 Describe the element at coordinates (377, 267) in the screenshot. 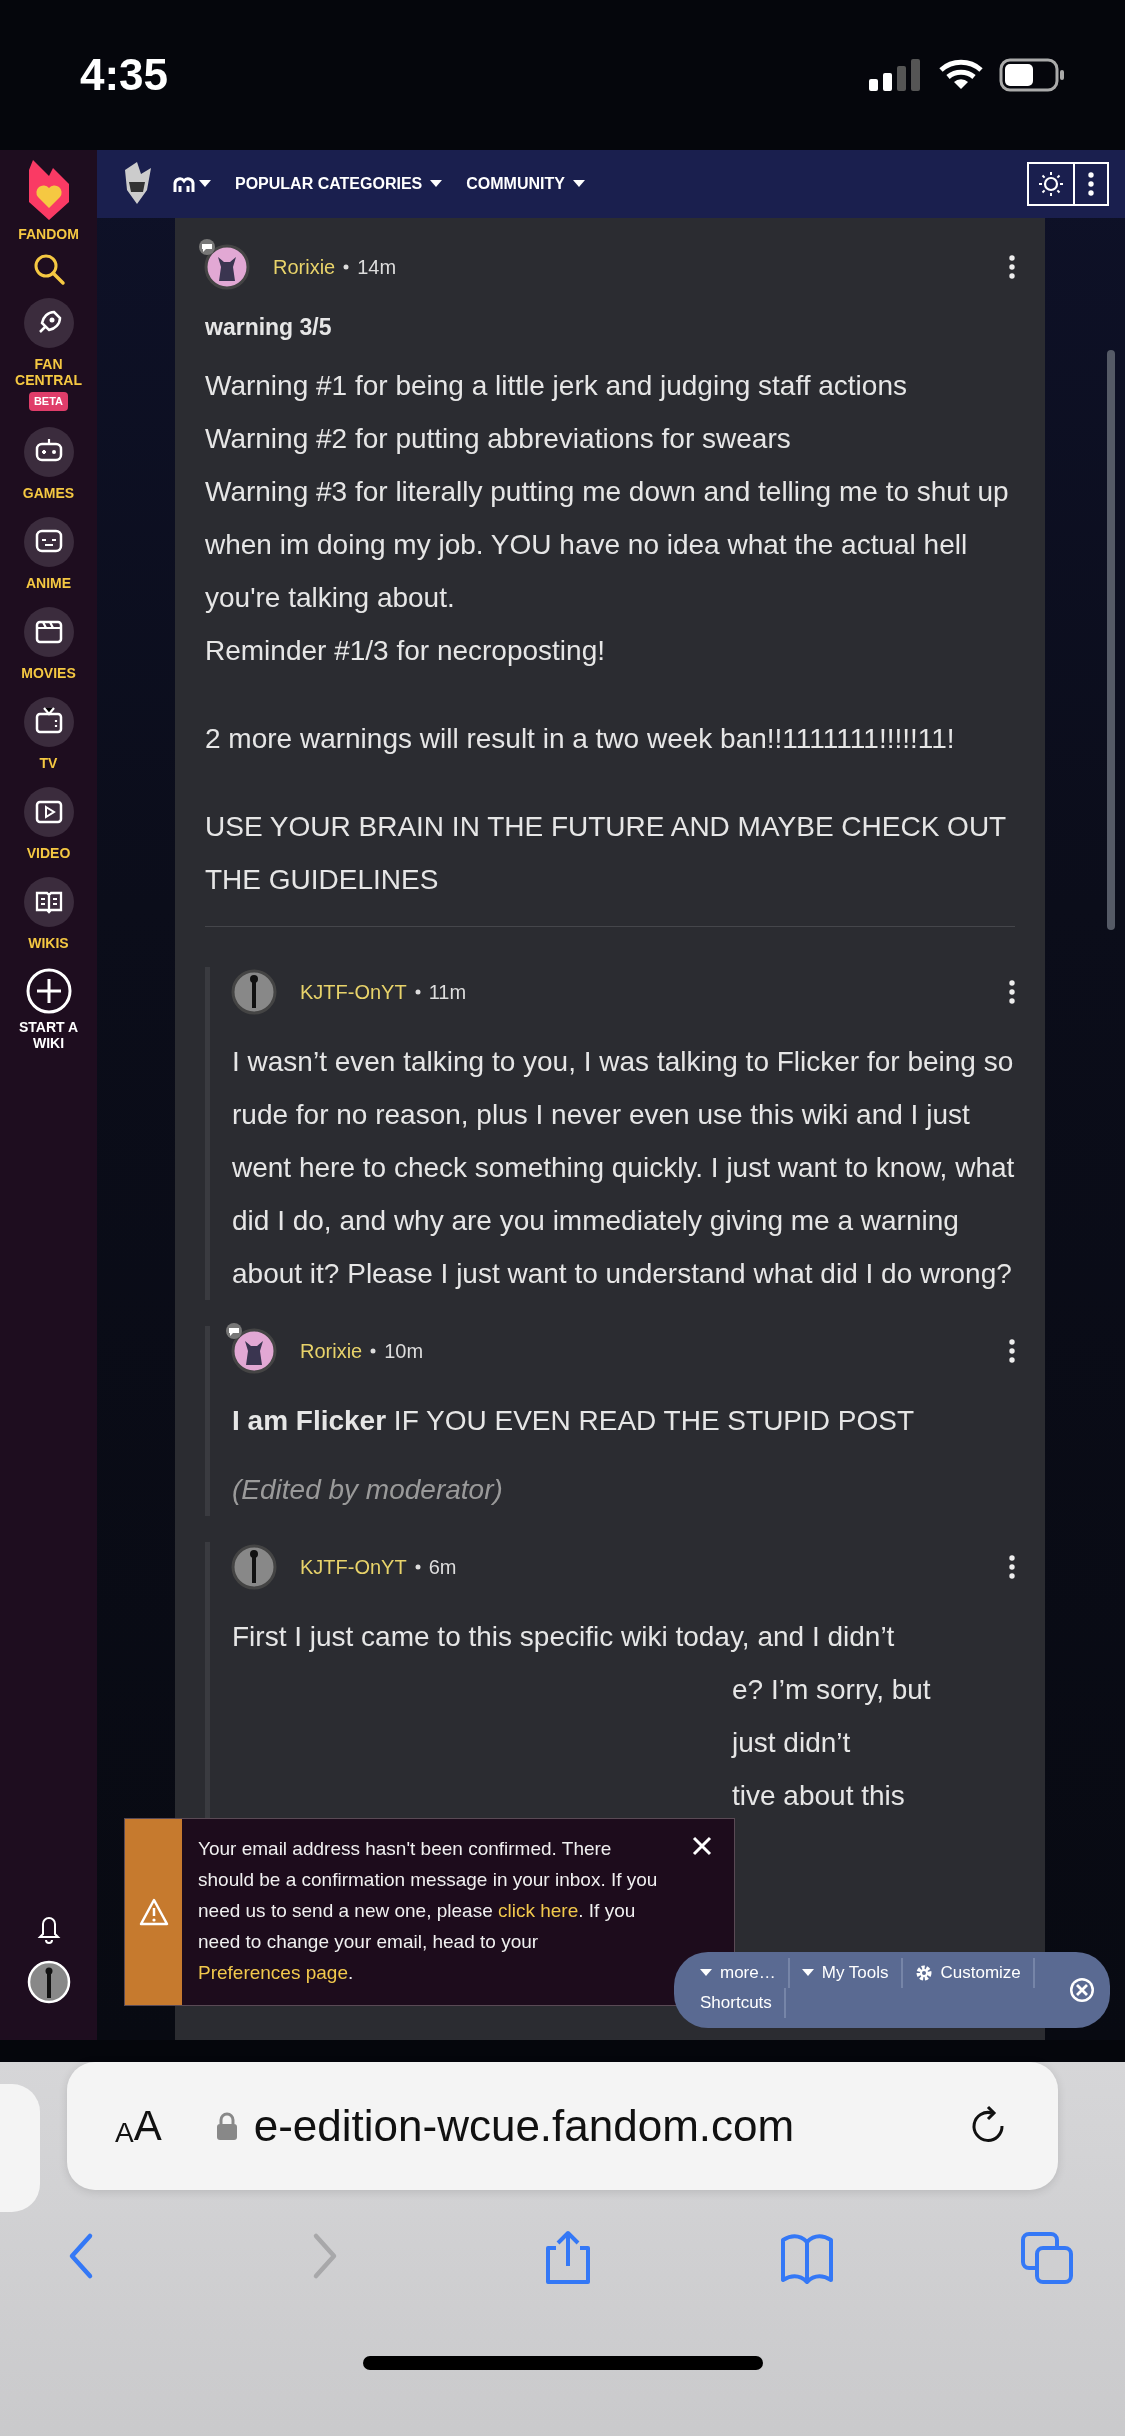

I see `comment-time: 14m` at that location.